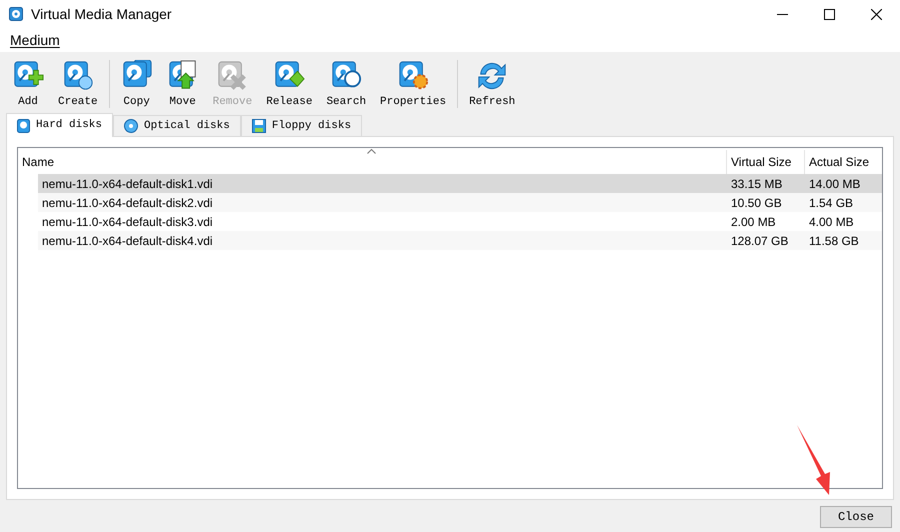 The image size is (900, 532). What do you see at coordinates (289, 84) in the screenshot?
I see `toolbar-button: Release` at bounding box center [289, 84].